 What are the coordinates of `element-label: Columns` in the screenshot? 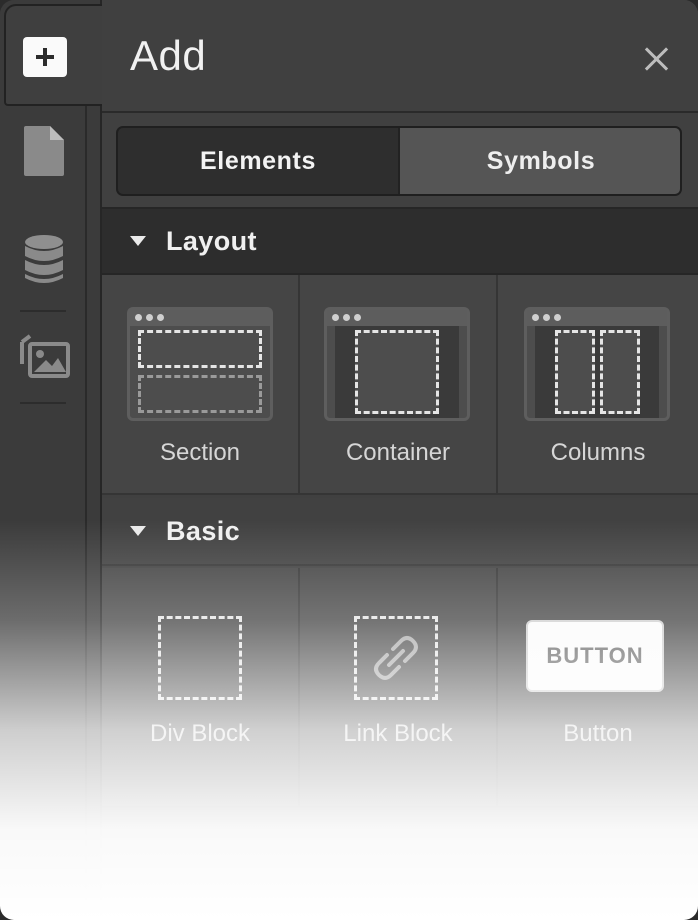 It's located at (598, 452).